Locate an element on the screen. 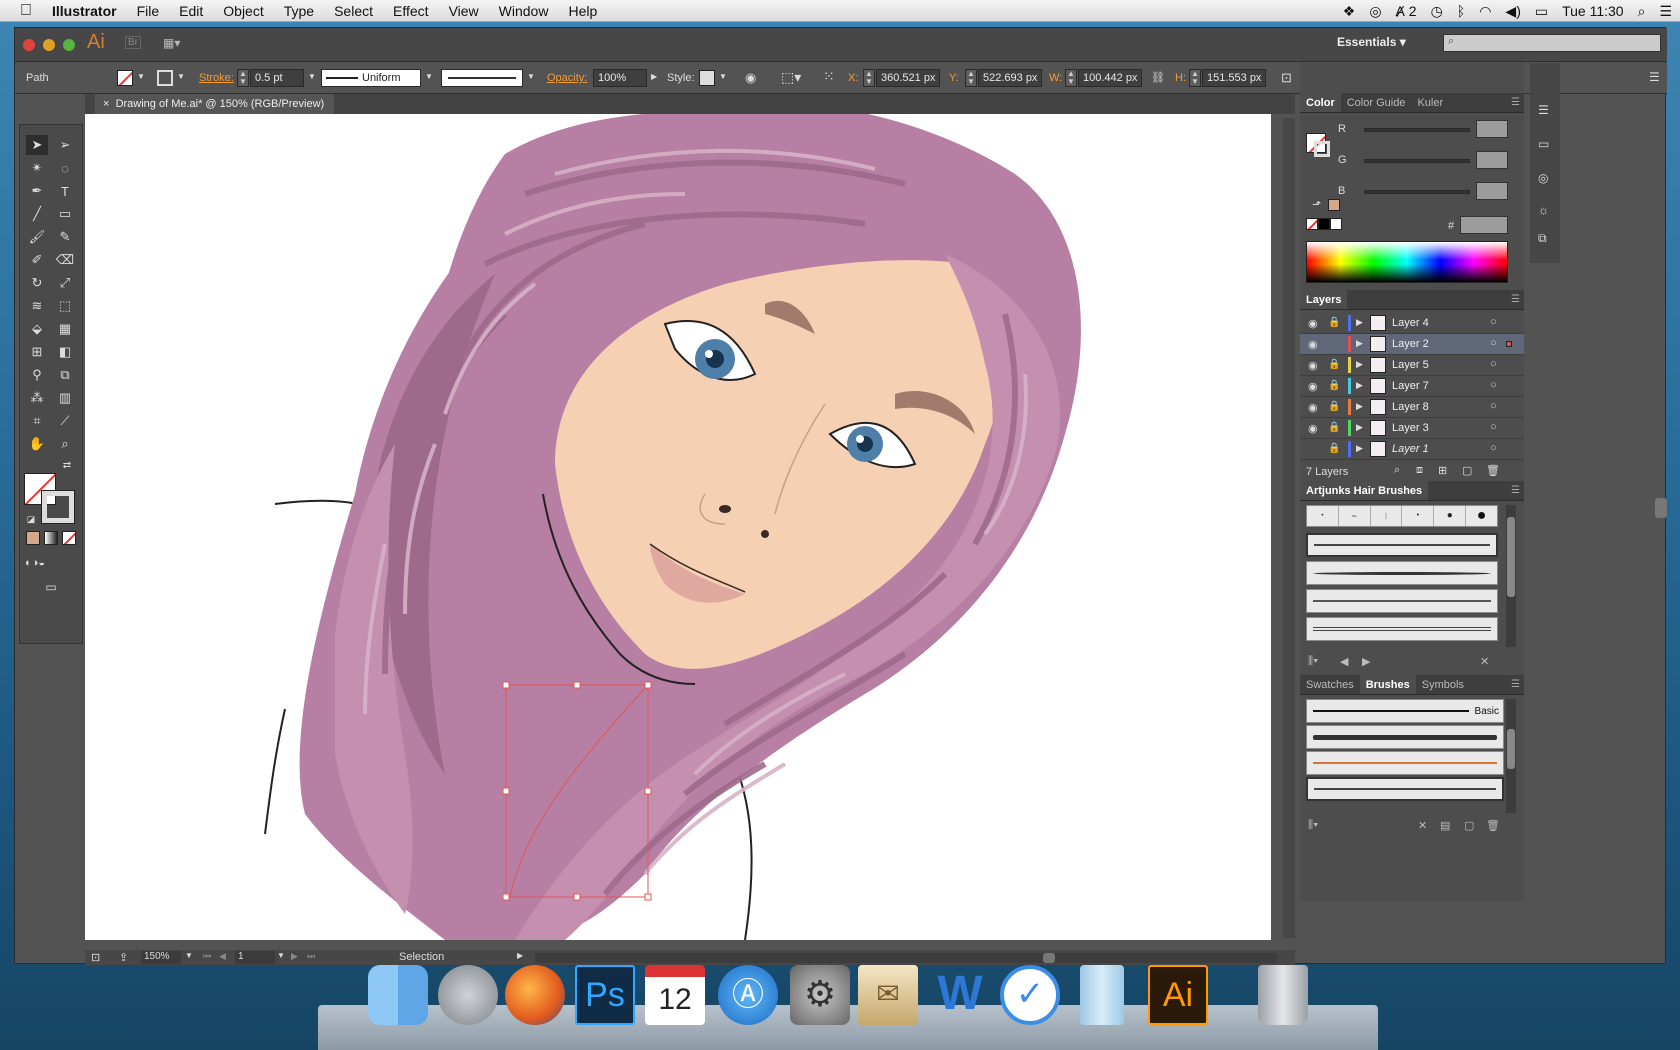 Image resolution: width=1680 pixels, height=1050 pixels. x-position-input: 360.521 px is located at coordinates (908, 78).